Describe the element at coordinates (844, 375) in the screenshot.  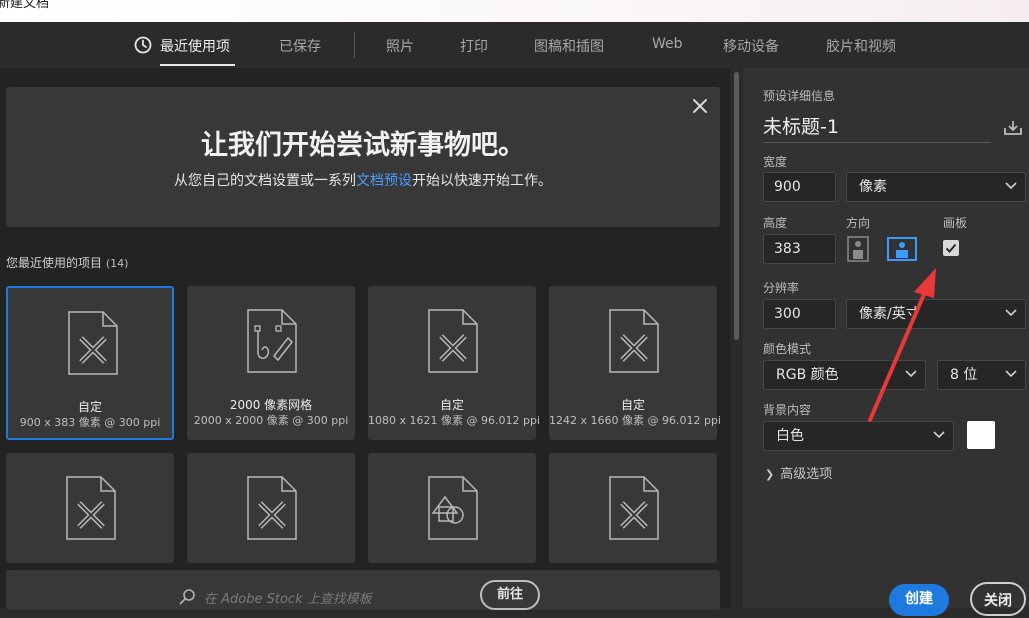
I see `color-mode-select: RGB 颜色` at that location.